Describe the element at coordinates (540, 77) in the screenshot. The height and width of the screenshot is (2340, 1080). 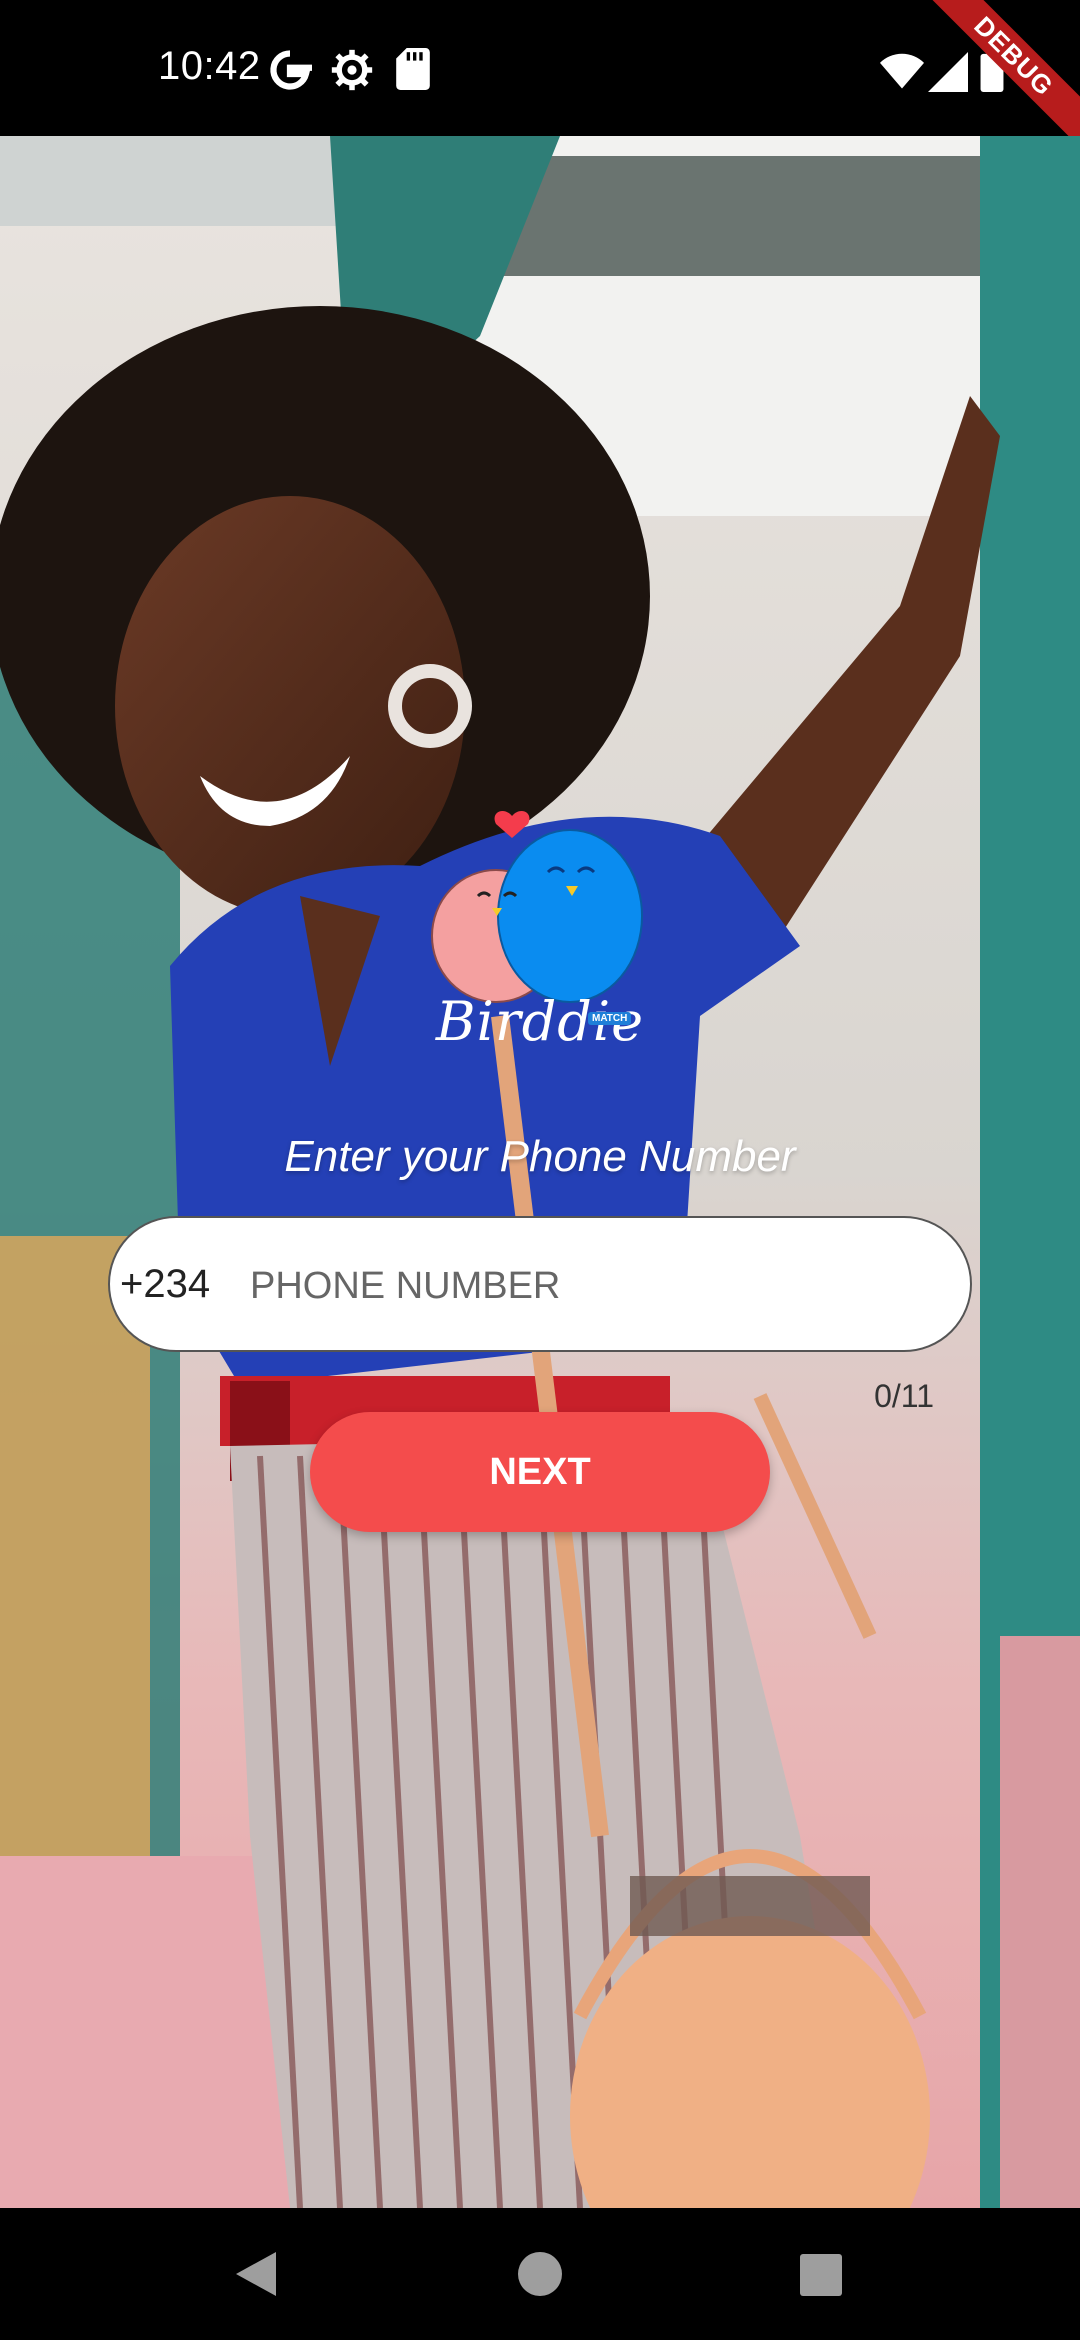
I see `status-bar: 10:42 DEBUG` at that location.